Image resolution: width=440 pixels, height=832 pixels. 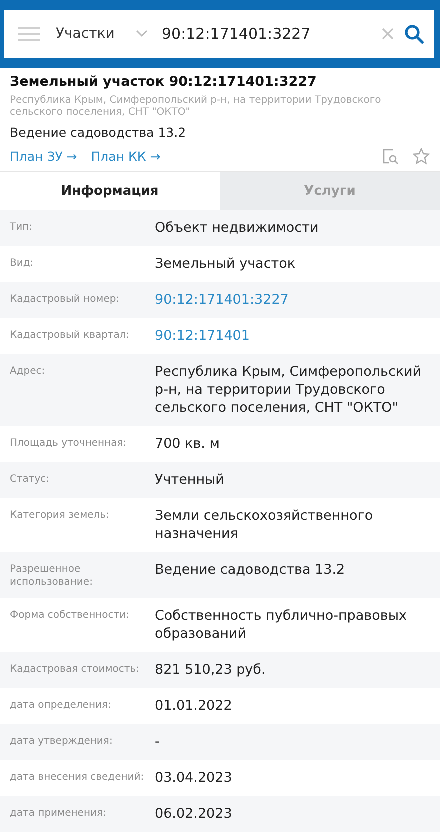 I want to click on object-usage: Ведение садоводства 13.2, so click(x=99, y=132).